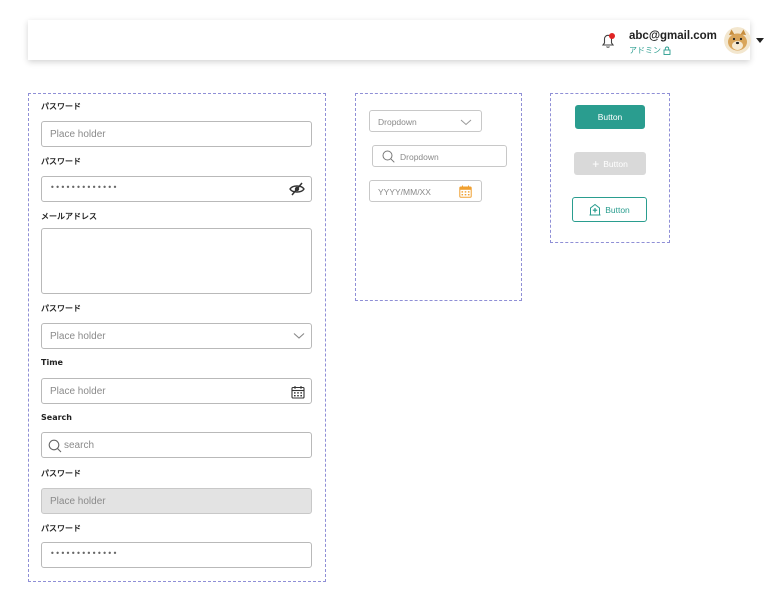 Image resolution: width=775 pixels, height=599 pixels. I want to click on primary-button: Button, so click(610, 117).